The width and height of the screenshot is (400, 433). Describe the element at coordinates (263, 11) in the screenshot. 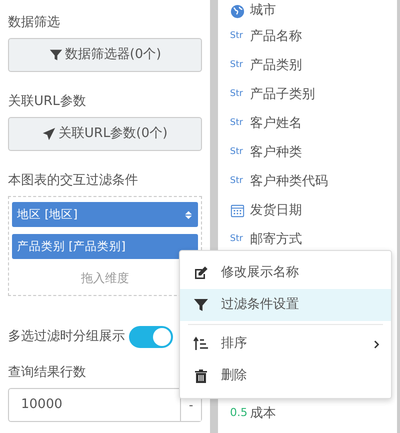

I see `field-name: 城市` at that location.